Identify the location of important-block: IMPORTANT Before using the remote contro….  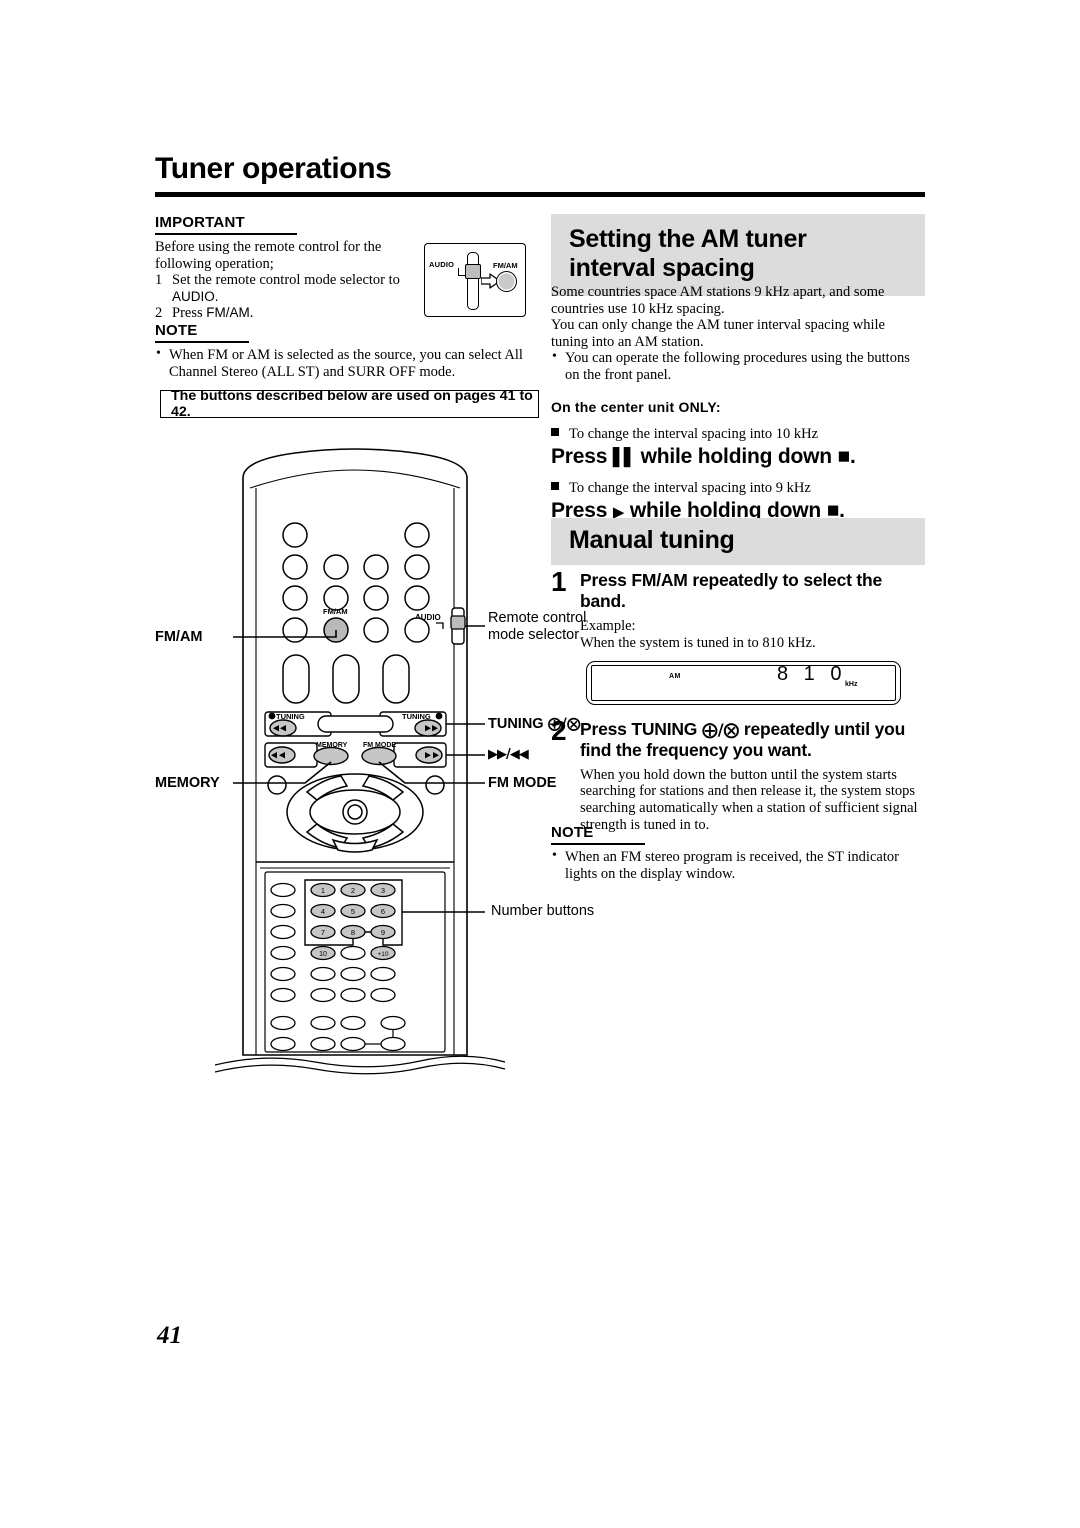
(282, 268).